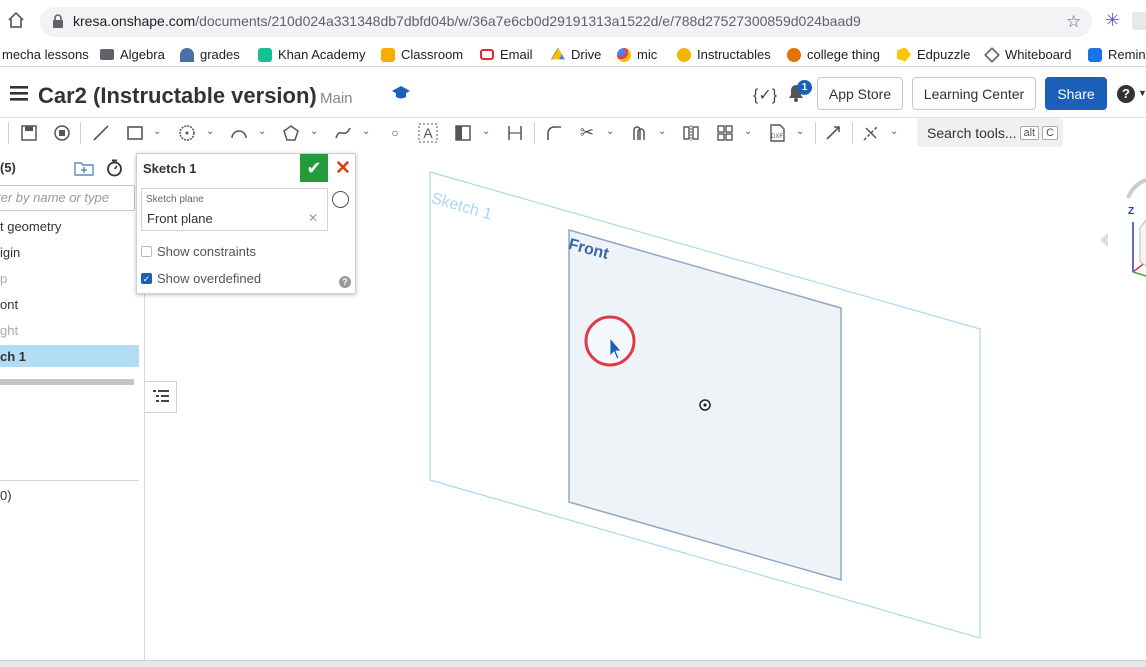 This screenshot has height=667, width=1146. Describe the element at coordinates (395, 133) in the screenshot. I see `point-tool-icon: ○` at that location.